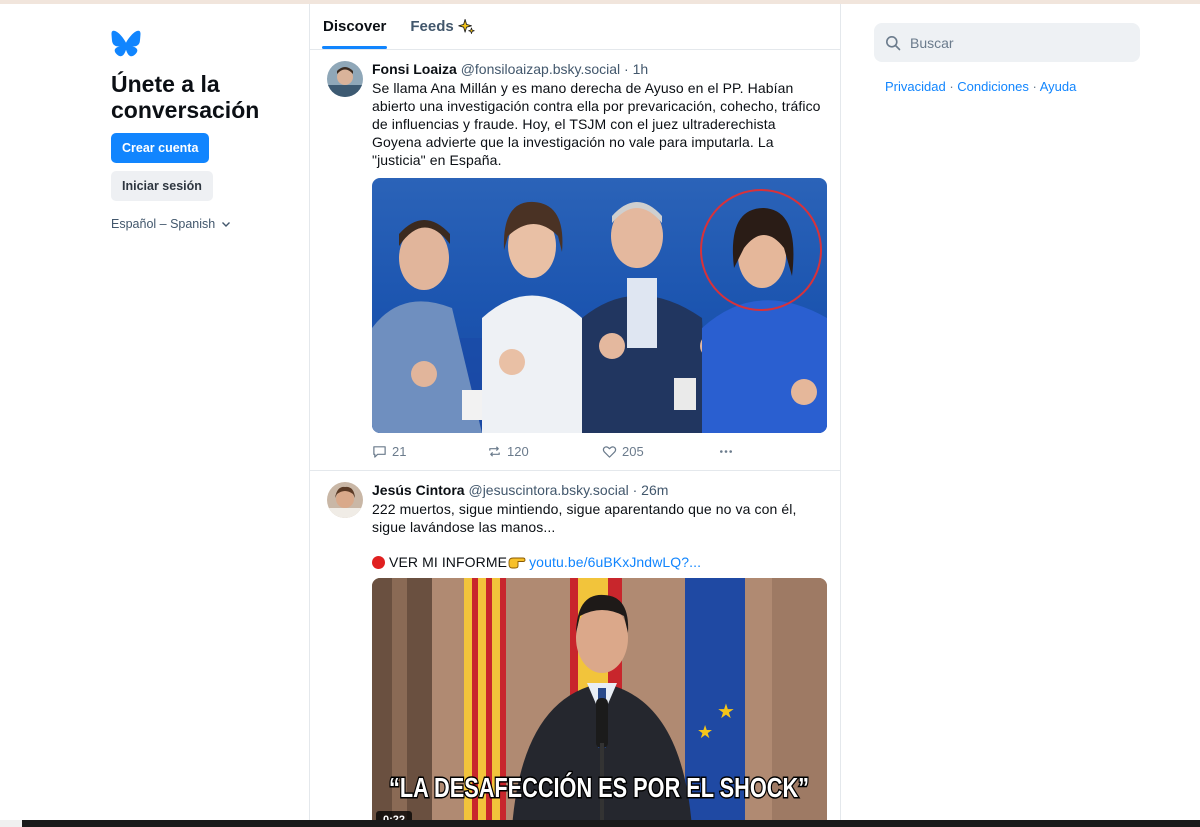 Image resolution: width=1200 pixels, height=827 pixels. I want to click on chevron-down-icon, so click(226, 224).